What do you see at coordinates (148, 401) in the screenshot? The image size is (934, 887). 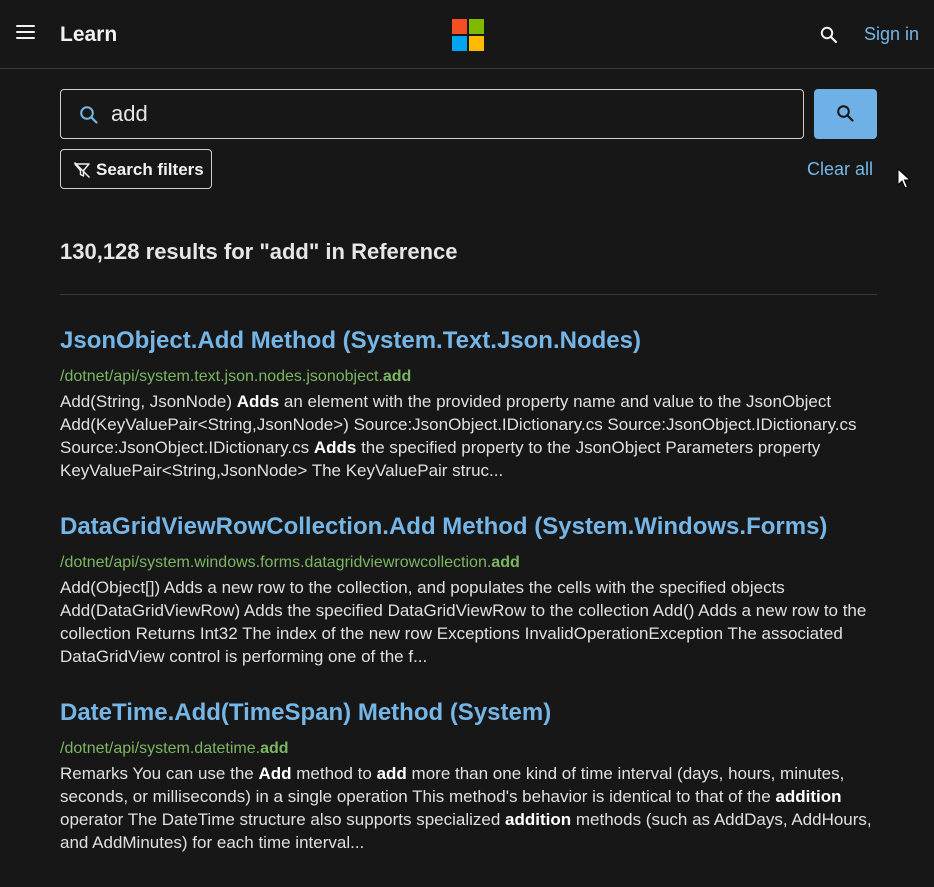 I see `description-text: Add(String, JsonNode)` at bounding box center [148, 401].